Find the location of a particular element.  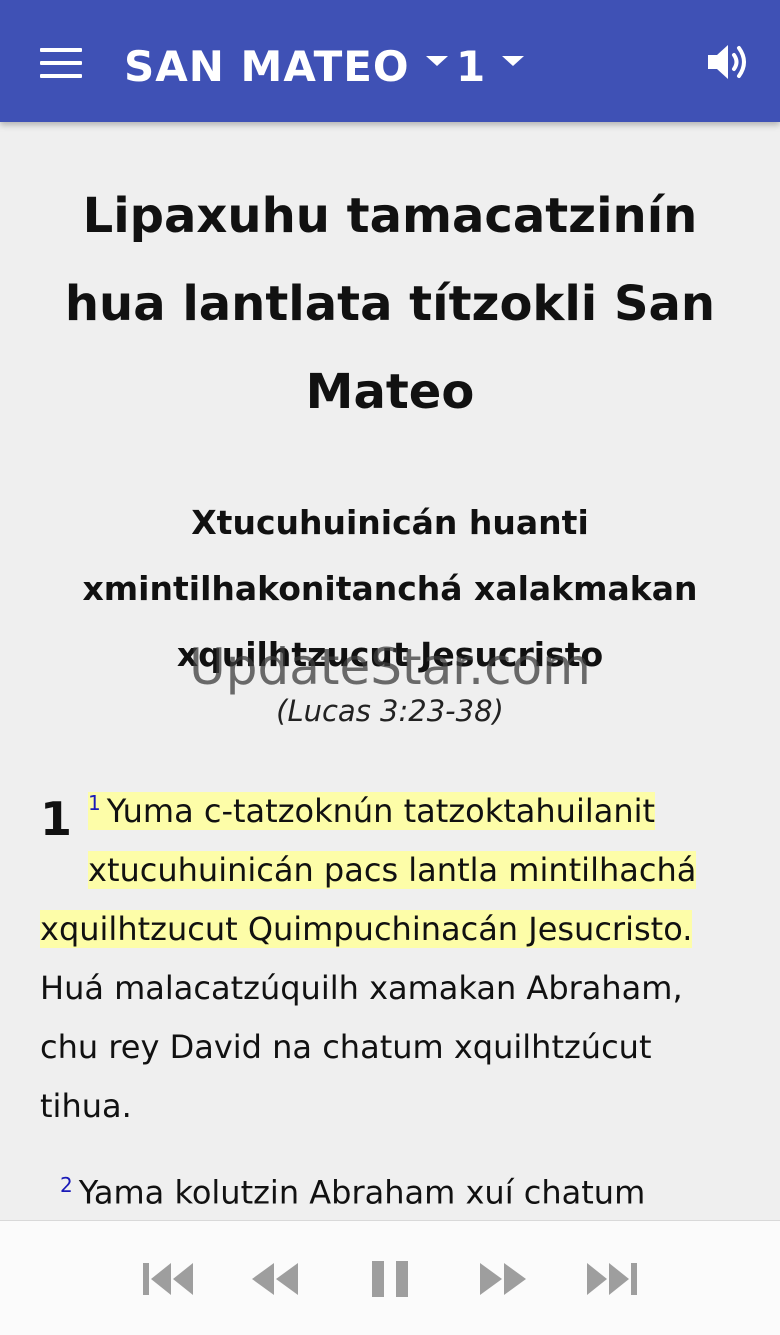

app-bar: SAN MATEO 1 is located at coordinates (390, 61).